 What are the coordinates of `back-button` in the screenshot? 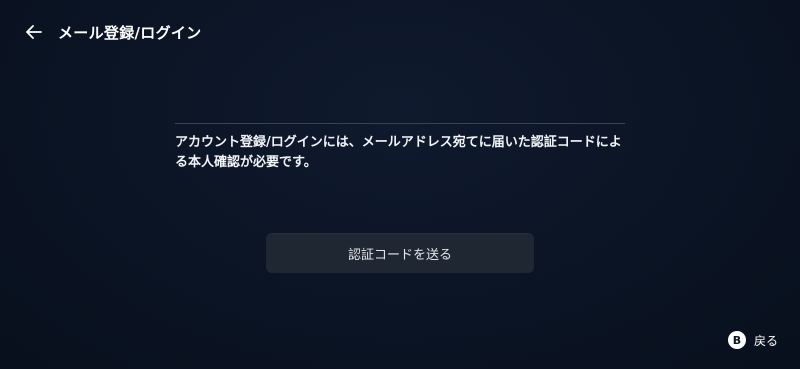 It's located at (34, 32).